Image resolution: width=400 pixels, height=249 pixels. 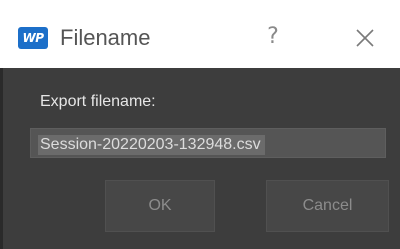 I want to click on app-logo-icon: WP, so click(x=33, y=38).